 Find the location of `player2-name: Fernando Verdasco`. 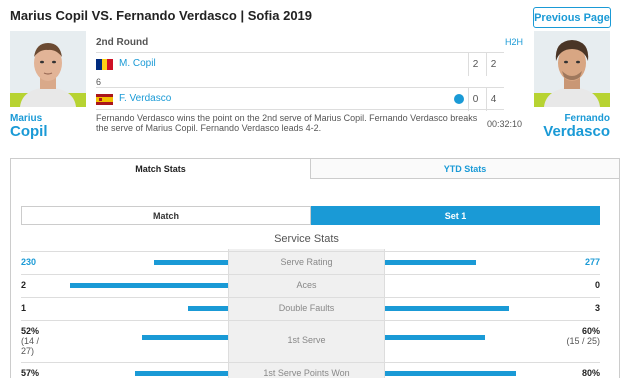

player2-name: Fernando Verdasco is located at coordinates (576, 126).